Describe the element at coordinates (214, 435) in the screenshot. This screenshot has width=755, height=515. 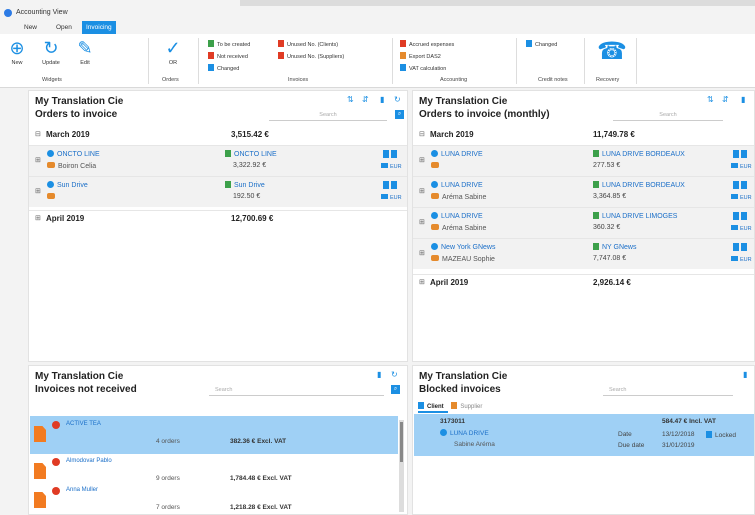
I see `list-item: ACTIVE TEA 4 orders 382.36 € Excl. VAT` at that location.